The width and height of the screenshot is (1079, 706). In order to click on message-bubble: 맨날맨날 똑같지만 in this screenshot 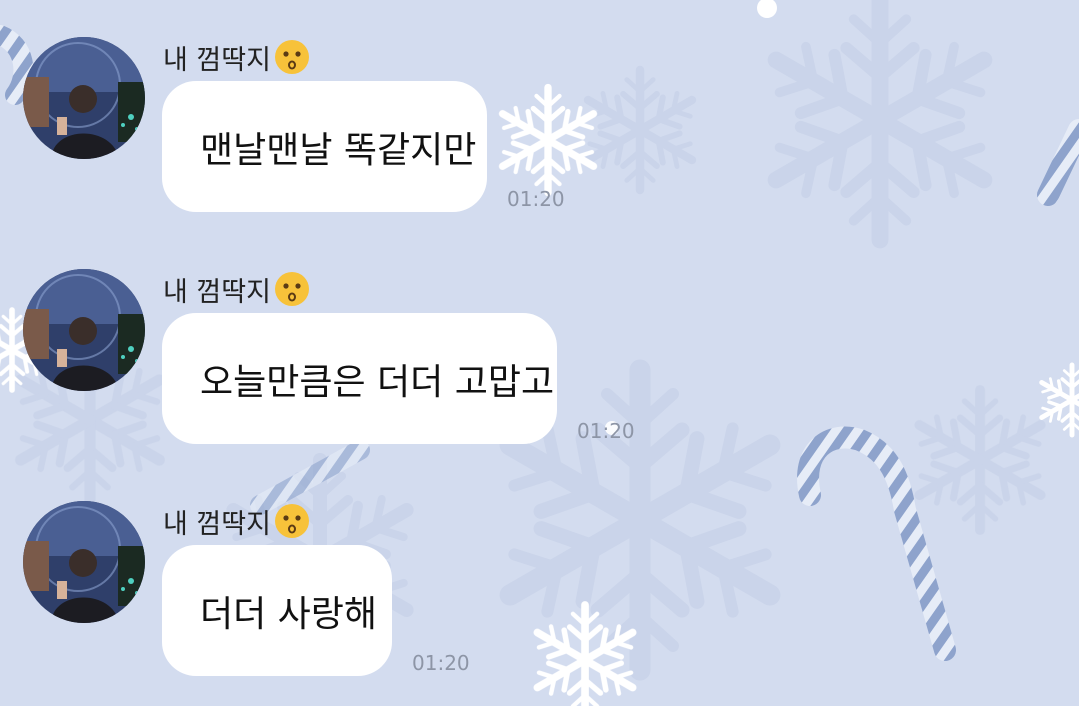, I will do `click(324, 146)`.